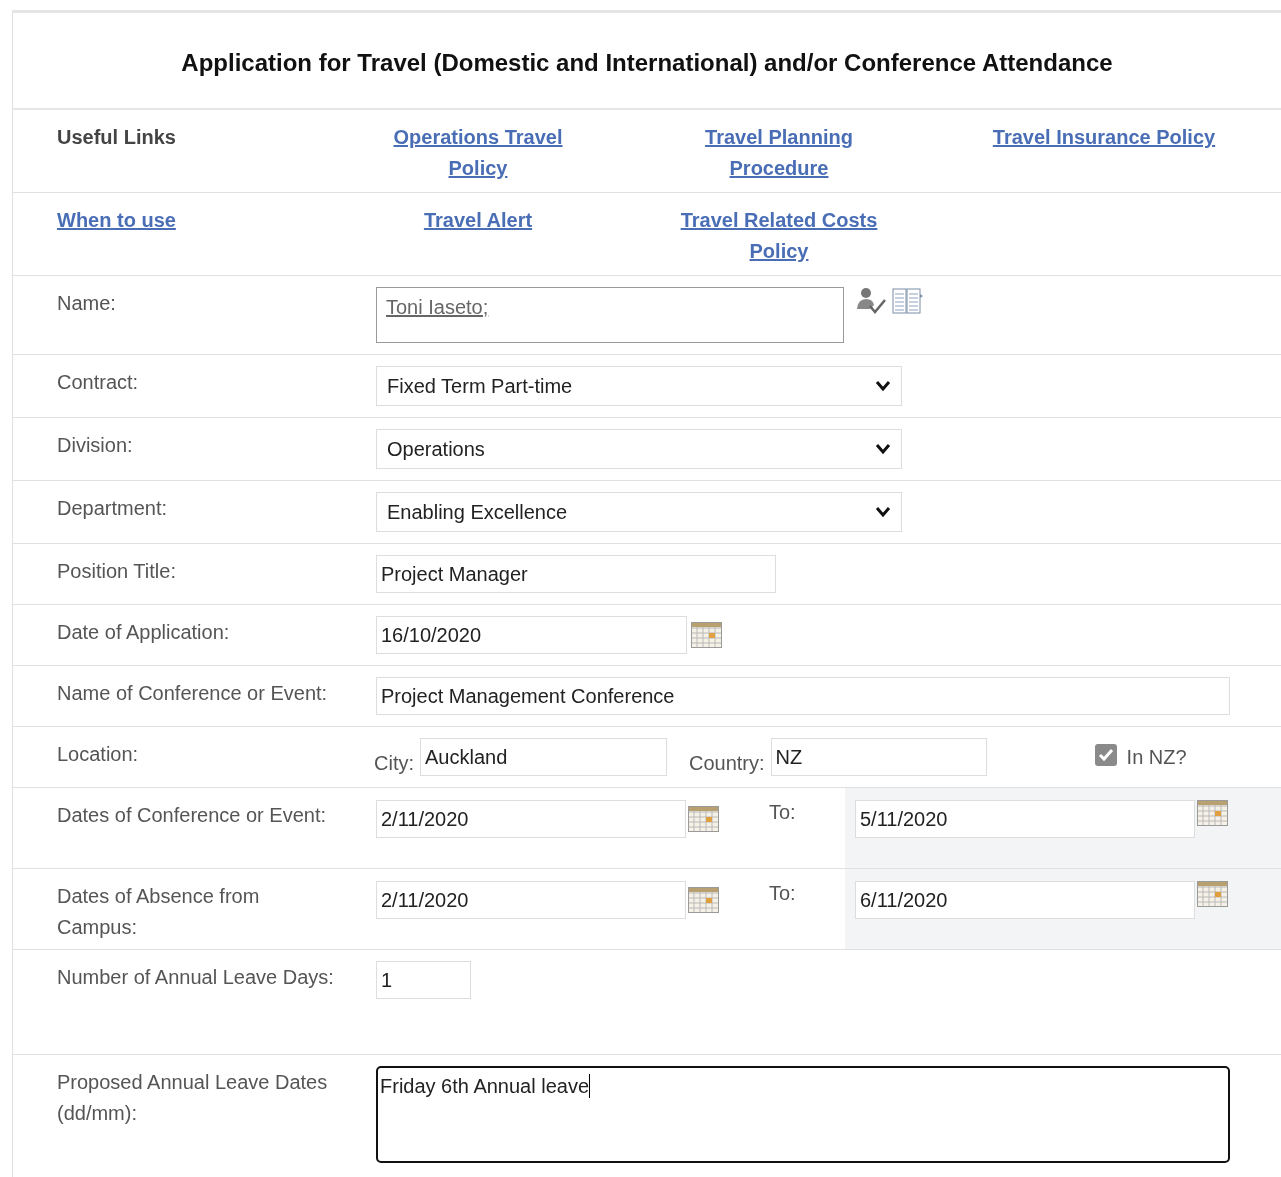 The height and width of the screenshot is (1177, 1281). What do you see at coordinates (779, 236) in the screenshot?
I see `link: Travel Related Costs Policy` at bounding box center [779, 236].